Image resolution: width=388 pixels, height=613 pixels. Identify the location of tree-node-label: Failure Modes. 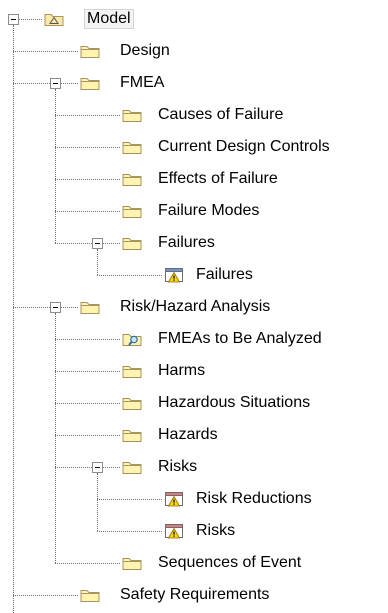
(209, 210).